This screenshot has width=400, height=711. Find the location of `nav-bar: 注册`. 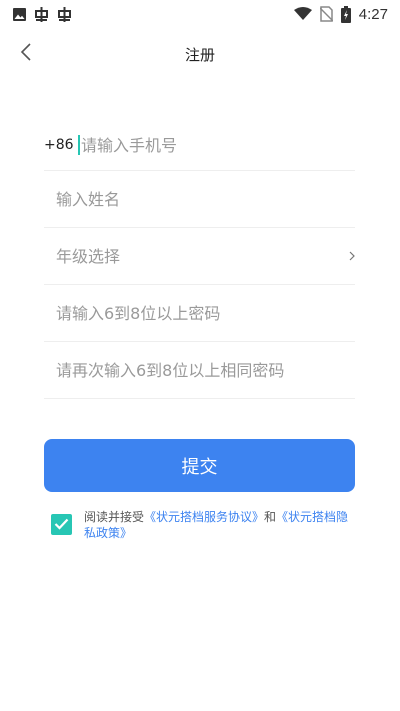

nav-bar: 注册 is located at coordinates (200, 54).